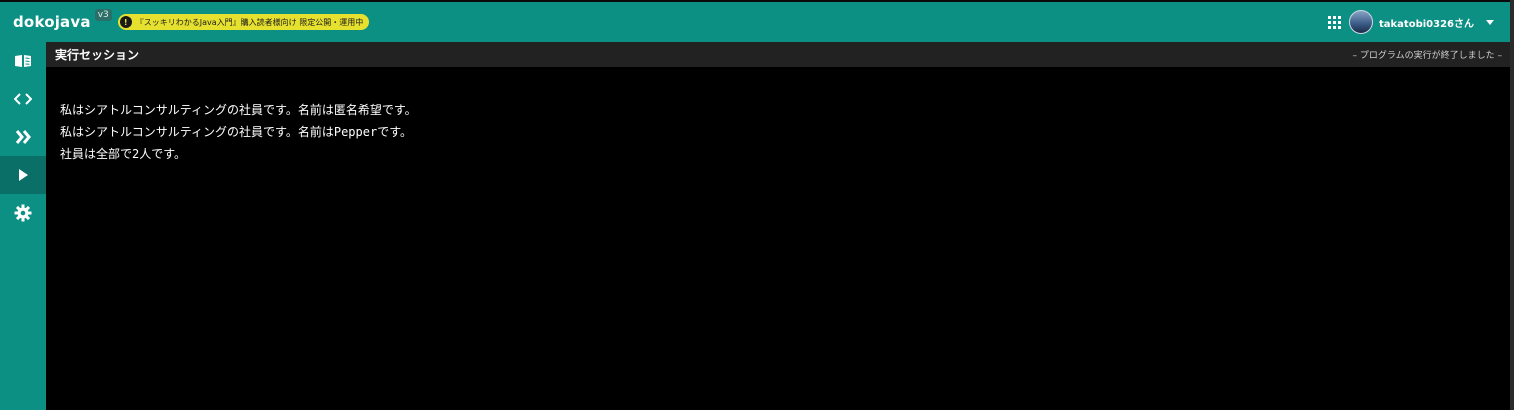 Image resolution: width=1514 pixels, height=410 pixels. What do you see at coordinates (238, 110) in the screenshot?
I see `console-line: 私はシアトルコンサルティングの社員です。名前は匿名希望です。` at bounding box center [238, 110].